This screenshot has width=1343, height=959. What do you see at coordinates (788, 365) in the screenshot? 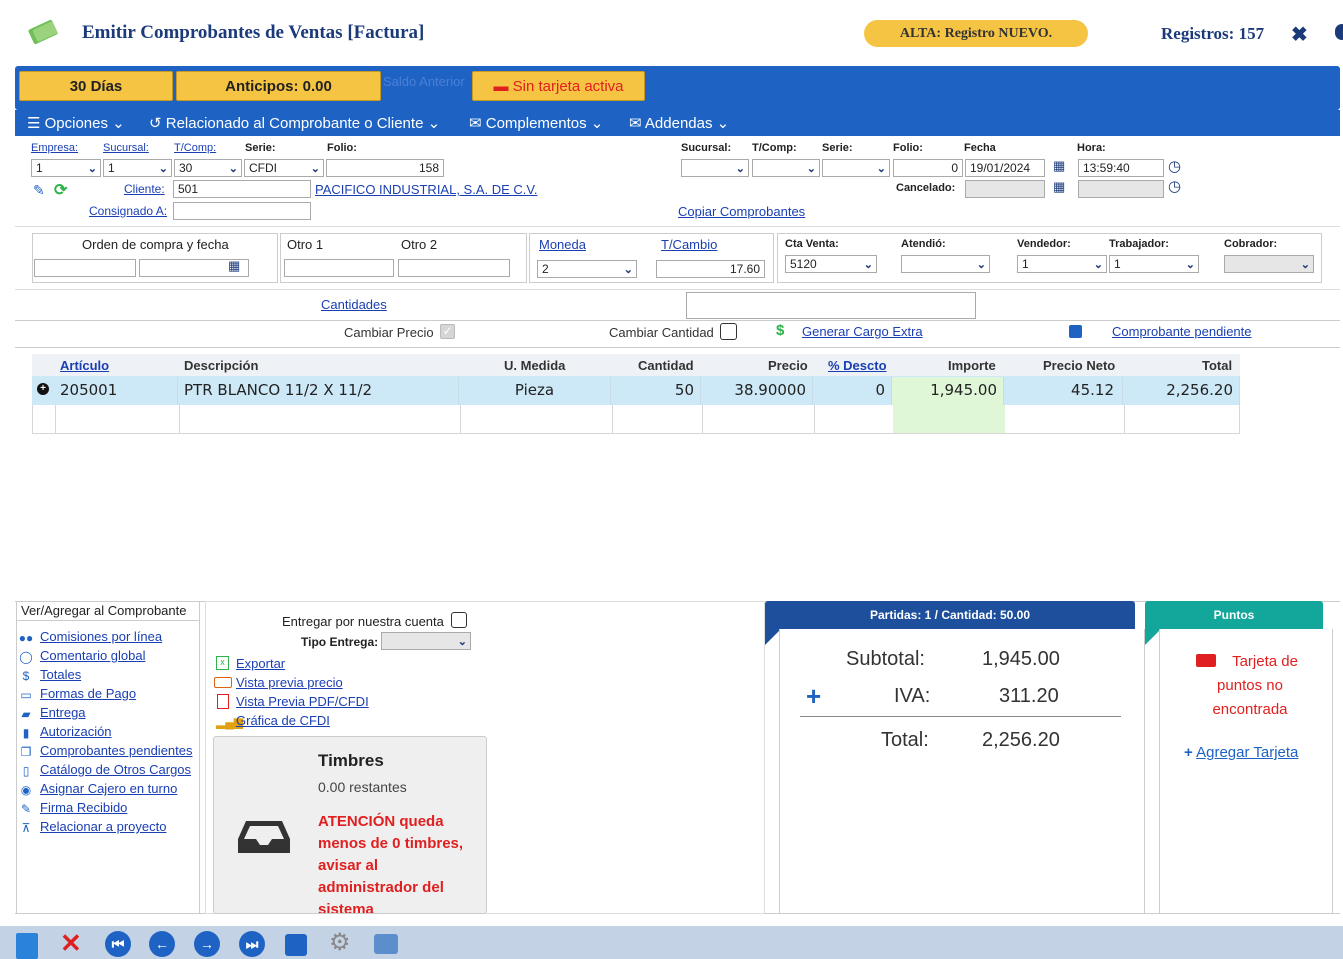
I see `col-precio: Precio` at bounding box center [788, 365].